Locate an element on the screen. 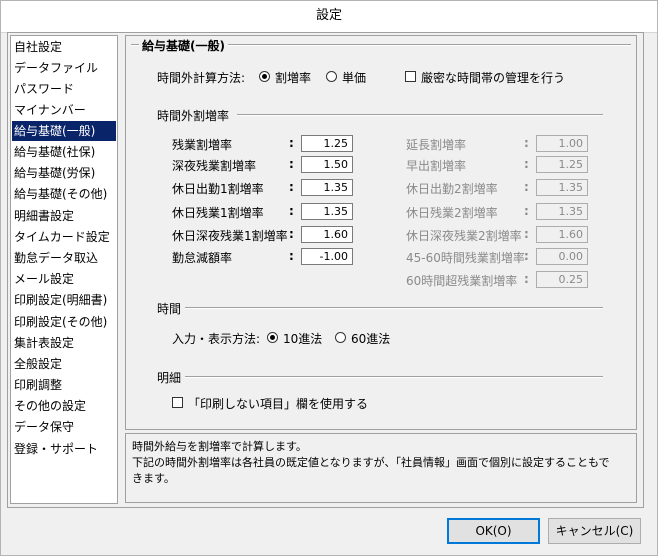 This screenshot has height=556, width=658. radio-decimal is located at coordinates (272, 337).